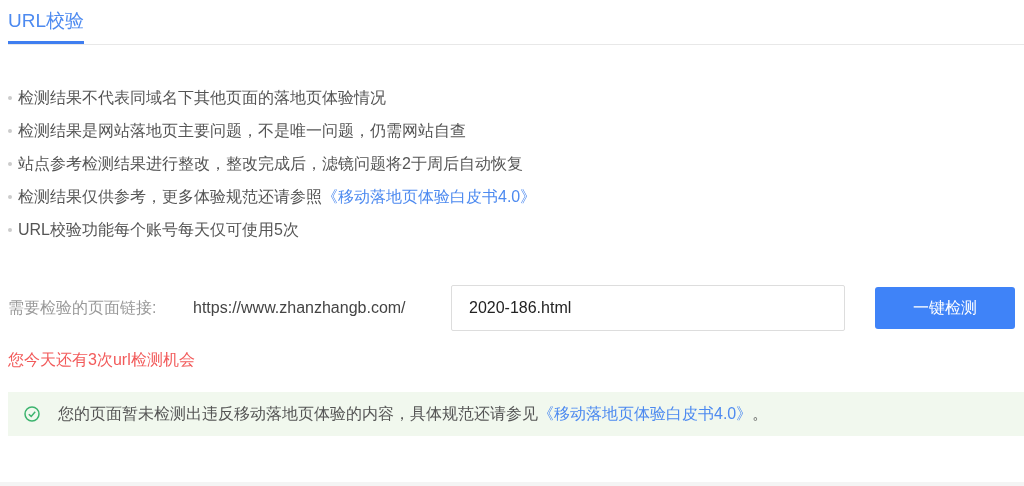  I want to click on result-text: 您的页面暂未检测出违反移动落地页体验的内容，具体规范还请参见《移动落地页体验白皮书4.0》。, so click(413, 414).